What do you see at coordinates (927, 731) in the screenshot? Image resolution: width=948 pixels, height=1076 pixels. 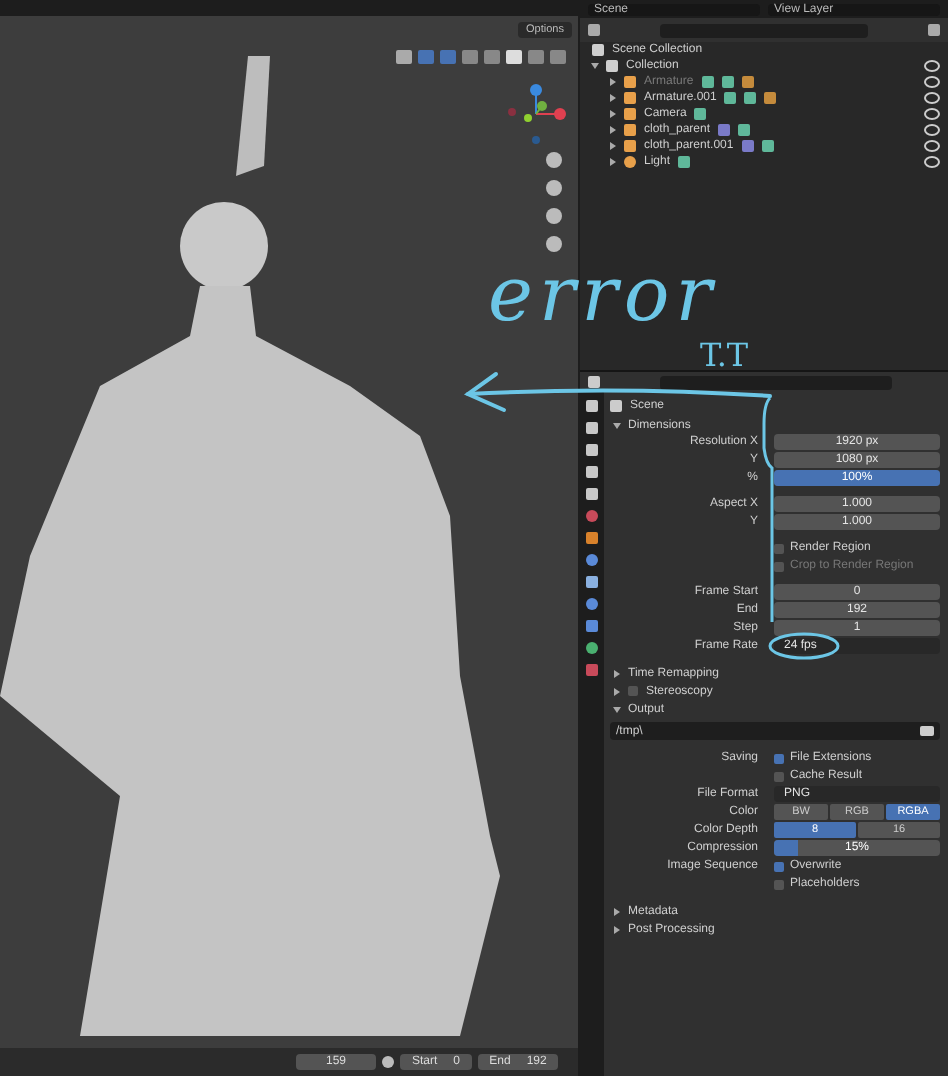 I see `folder-icon` at bounding box center [927, 731].